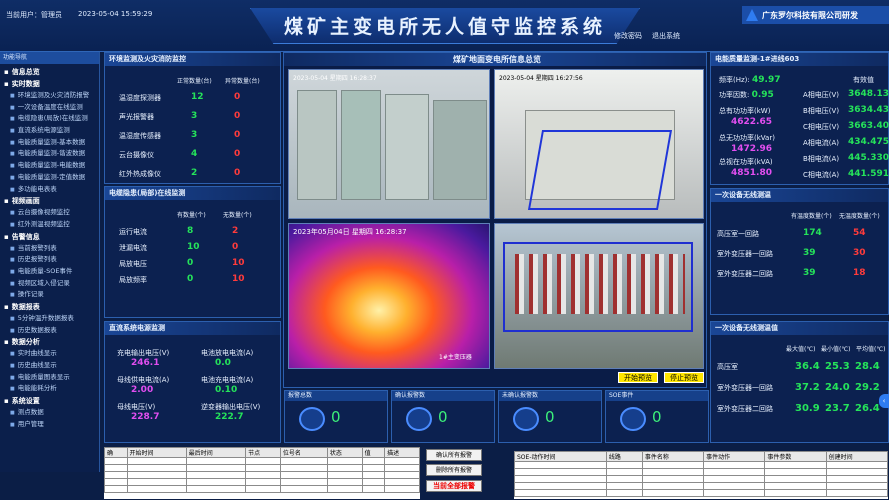  I want to click on cable-none-count: 10, so click(238, 263).